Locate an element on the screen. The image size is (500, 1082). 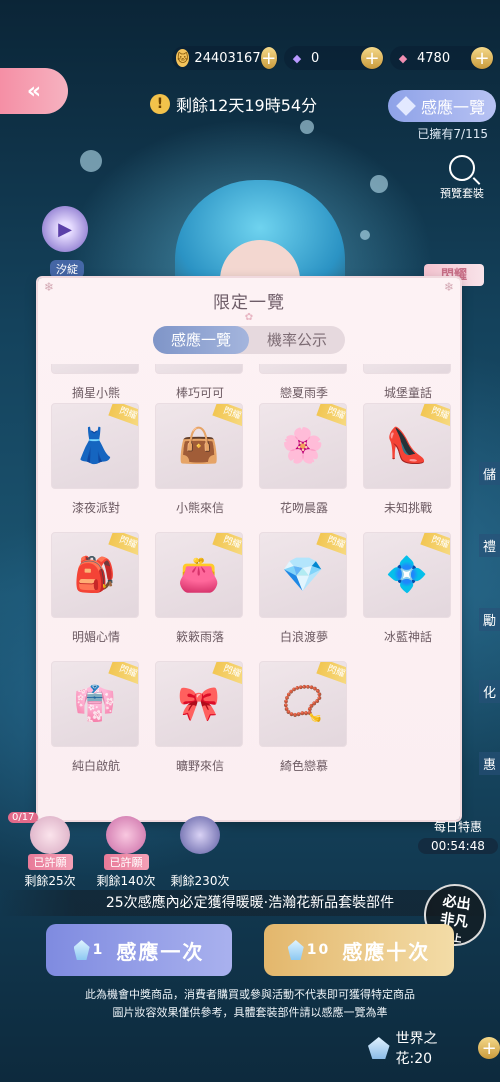
dress-icon: 👘 is located at coordinates (95, 704).